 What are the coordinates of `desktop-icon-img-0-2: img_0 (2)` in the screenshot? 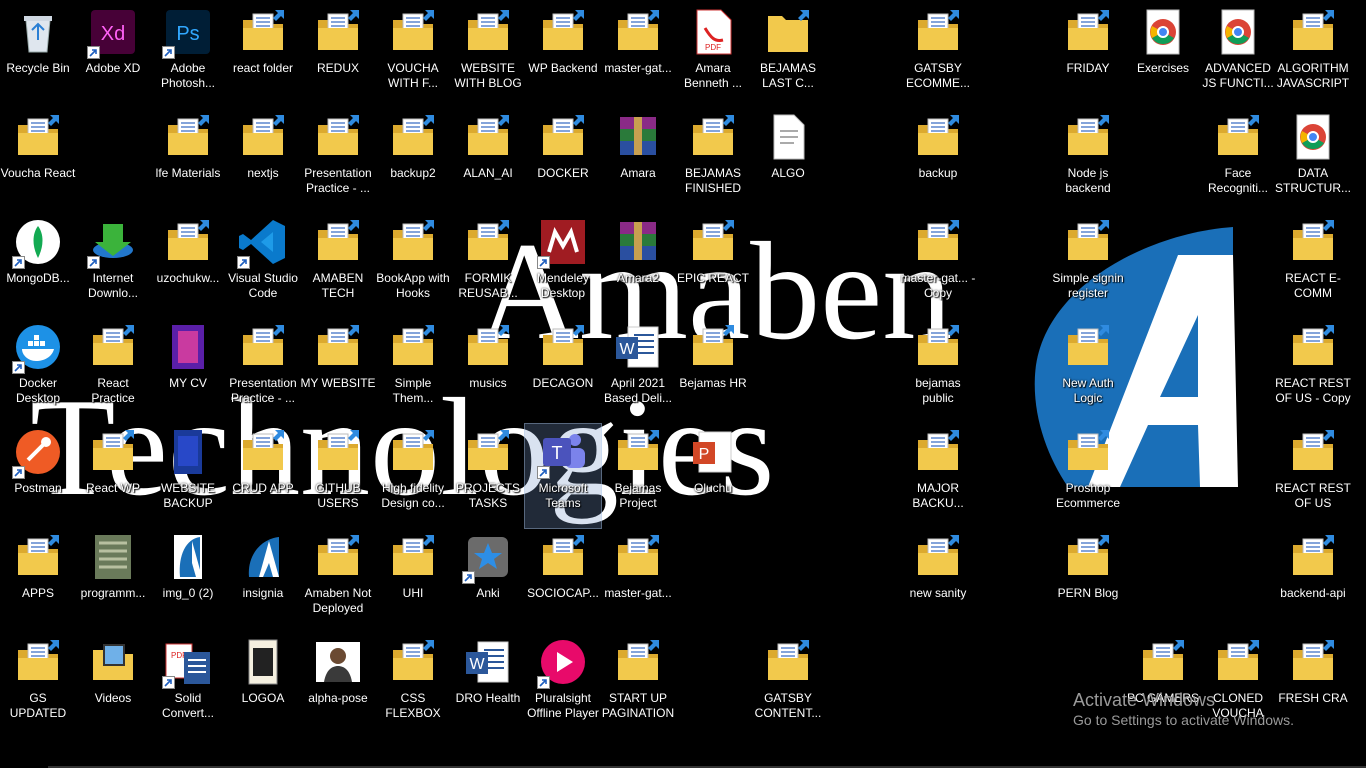 It's located at (188, 581).